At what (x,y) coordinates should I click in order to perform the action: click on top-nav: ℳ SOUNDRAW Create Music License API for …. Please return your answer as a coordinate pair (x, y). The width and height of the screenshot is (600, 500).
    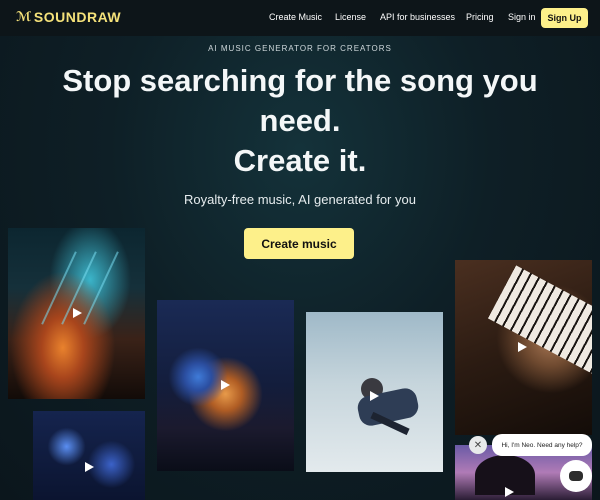
    Looking at the image, I should click on (300, 18).